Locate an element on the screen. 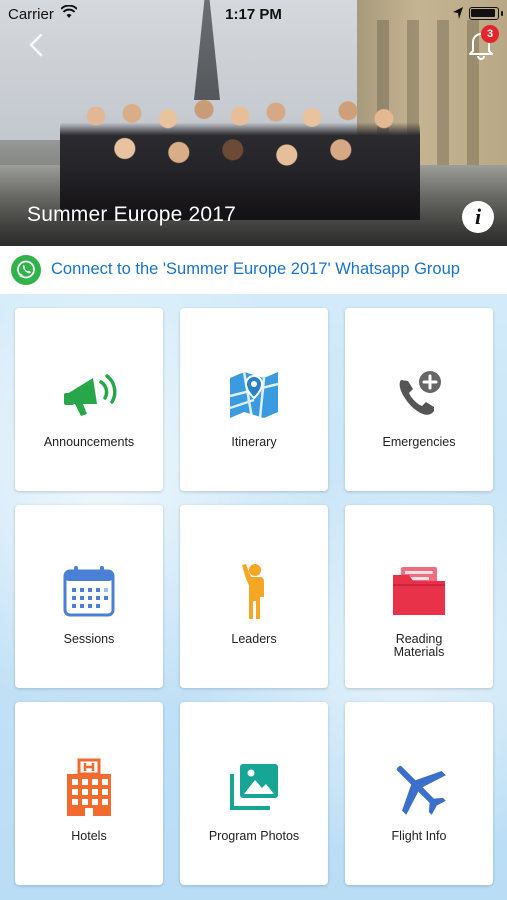 This screenshot has width=507, height=900. info-button: i is located at coordinates (478, 217).